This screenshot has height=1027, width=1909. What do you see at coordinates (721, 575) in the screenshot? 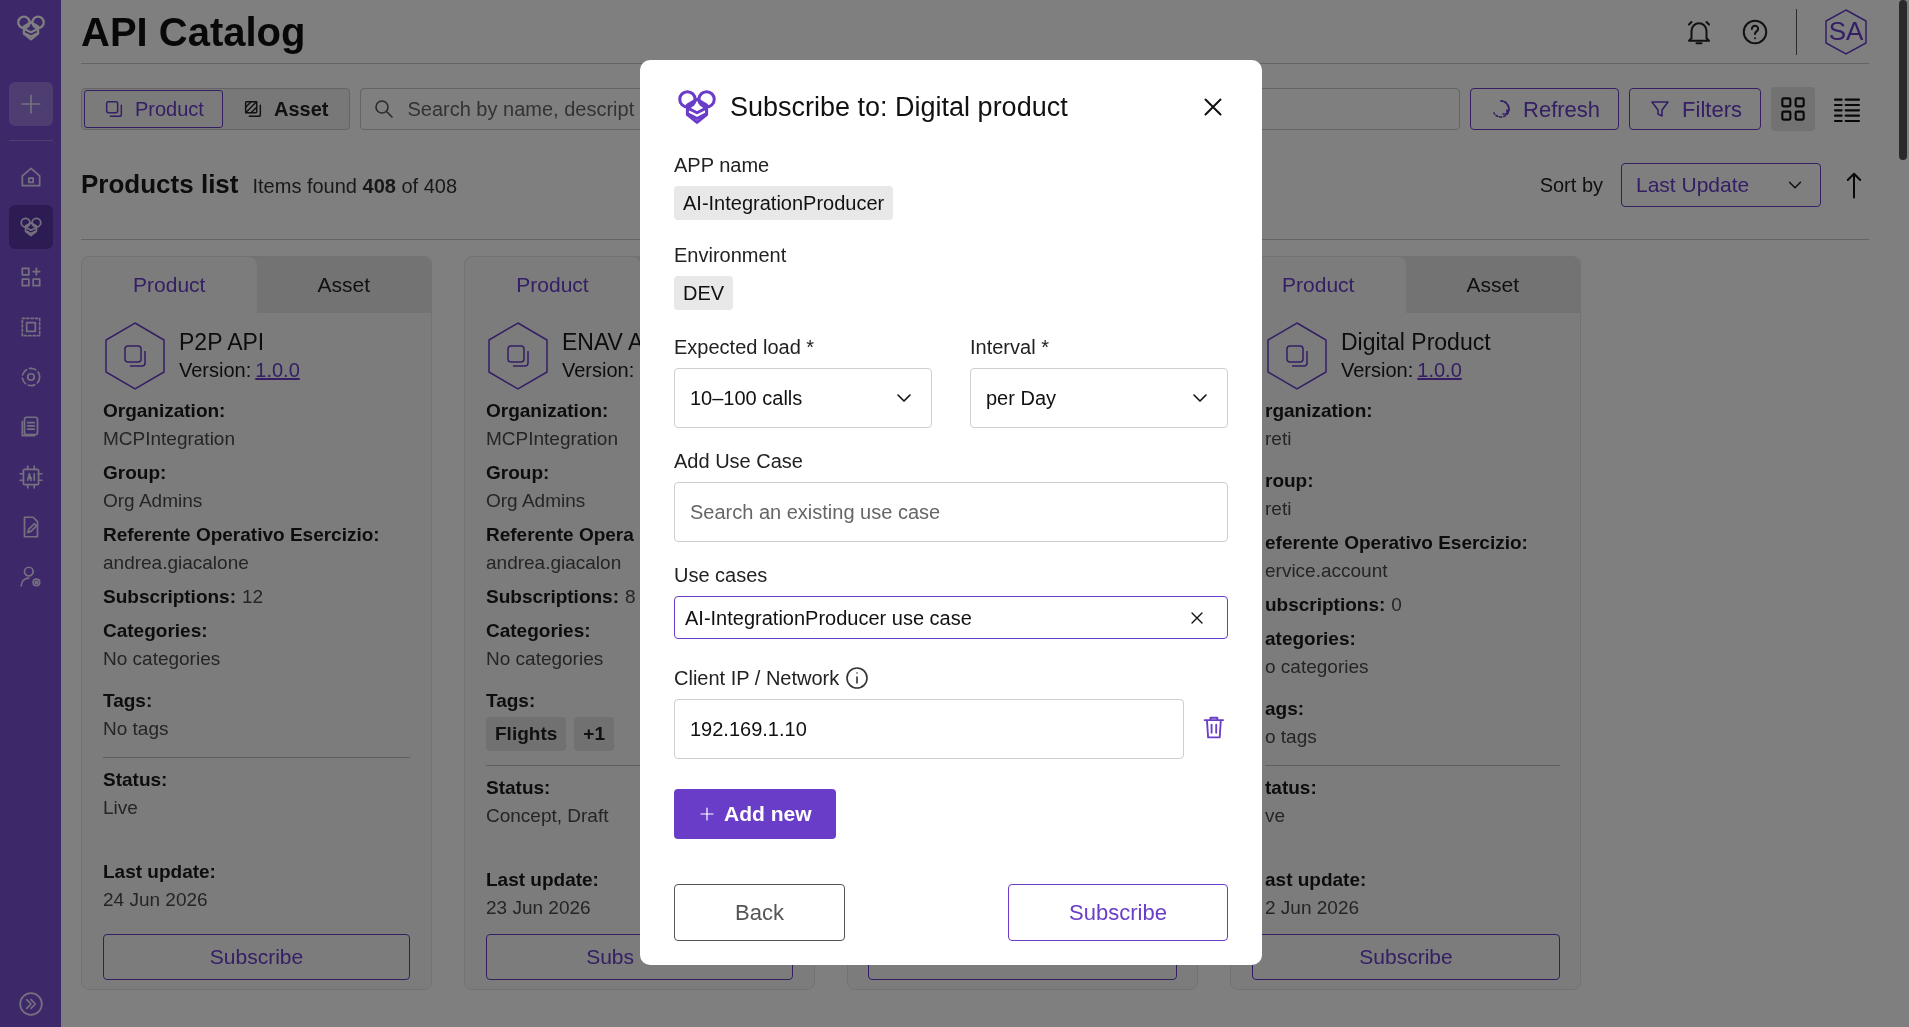
I see `field-label: Use cases` at bounding box center [721, 575].